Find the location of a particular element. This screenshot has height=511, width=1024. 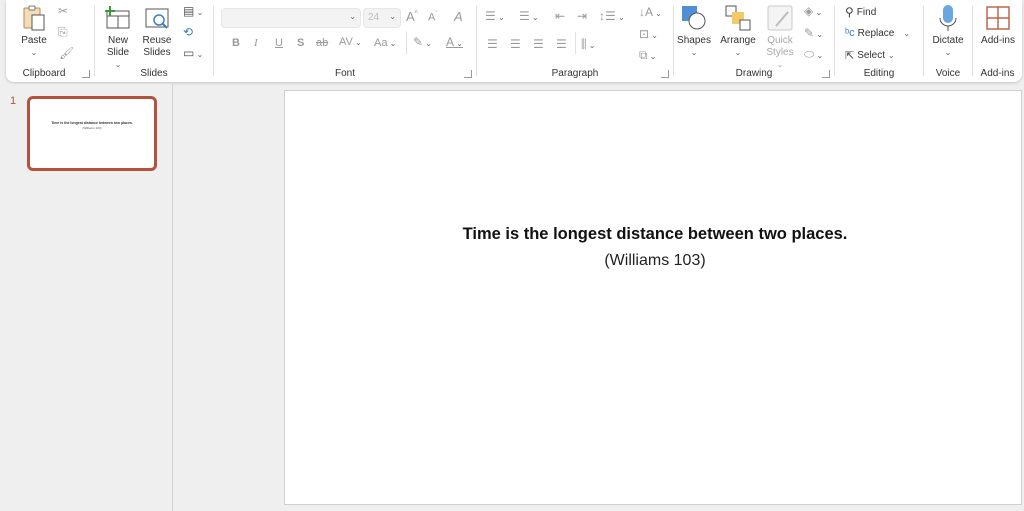

grow-font-icon: A^ is located at coordinates (412, 16).